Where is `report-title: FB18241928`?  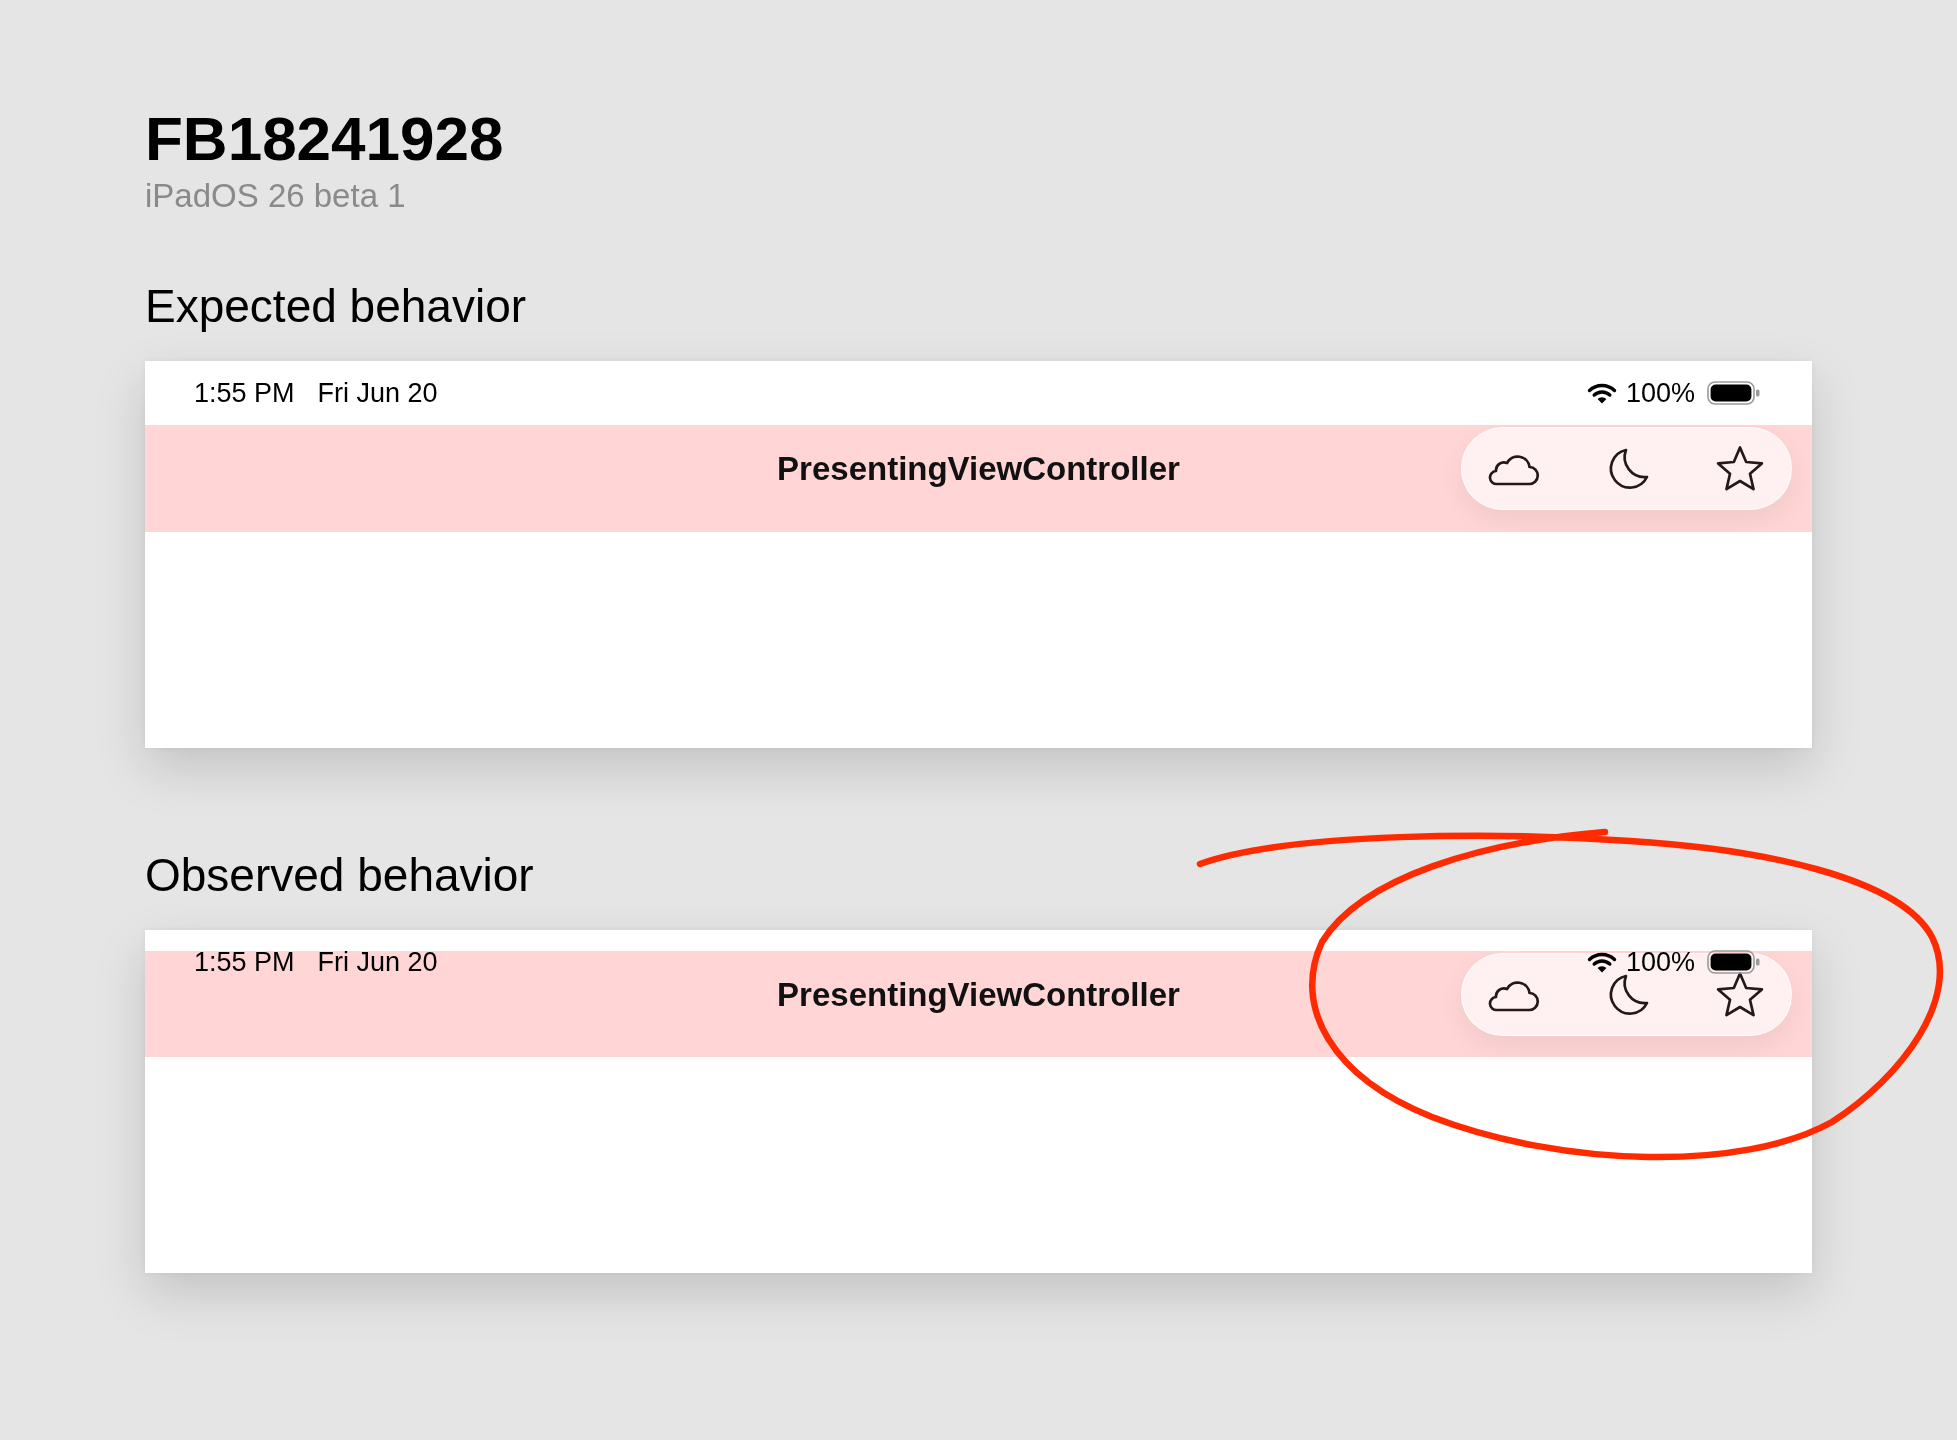 report-title: FB18241928 is located at coordinates (324, 139).